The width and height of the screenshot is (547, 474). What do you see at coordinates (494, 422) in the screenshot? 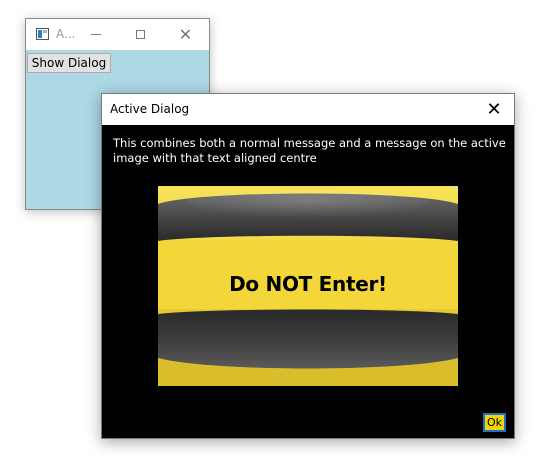
I see `ok-button: Ok` at bounding box center [494, 422].